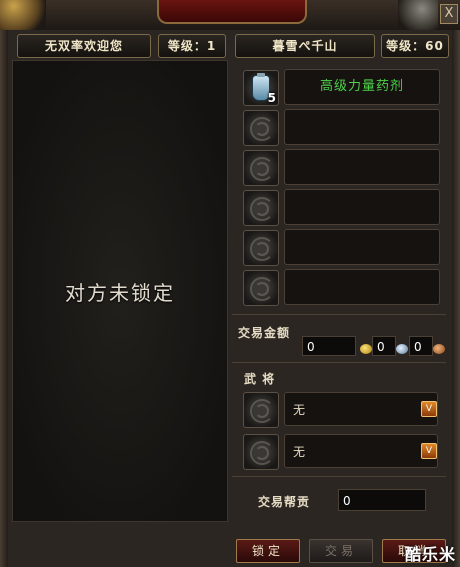  I want to click on window-right-border, so click(456, 298).